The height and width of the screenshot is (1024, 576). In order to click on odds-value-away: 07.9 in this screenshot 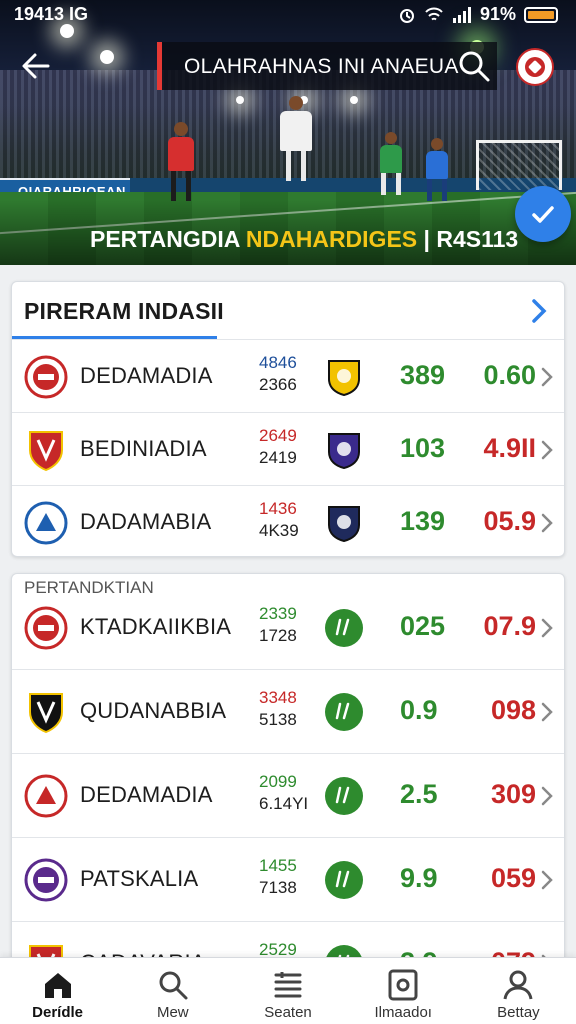, I will do `click(505, 626)`.